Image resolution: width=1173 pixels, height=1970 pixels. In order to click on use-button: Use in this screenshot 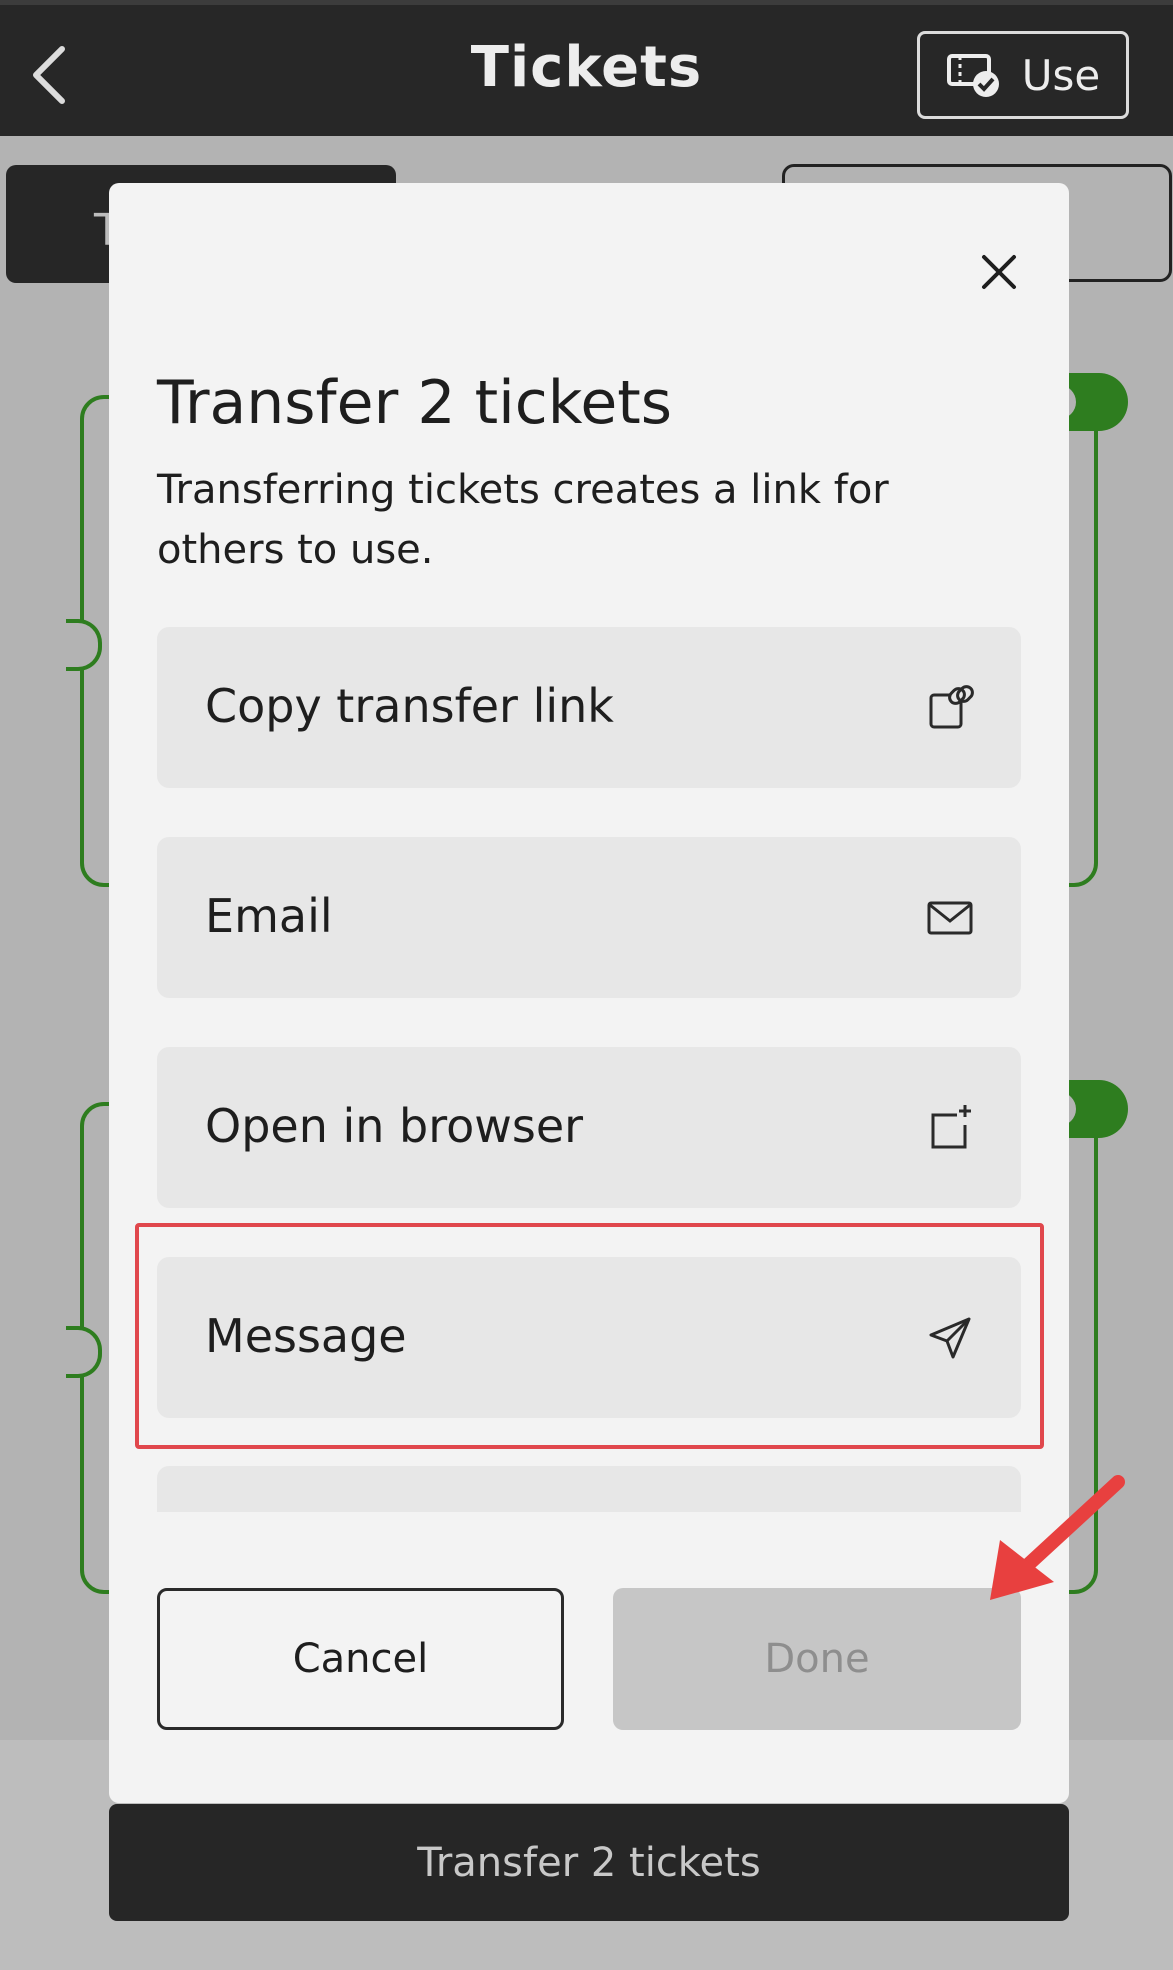, I will do `click(1023, 75)`.